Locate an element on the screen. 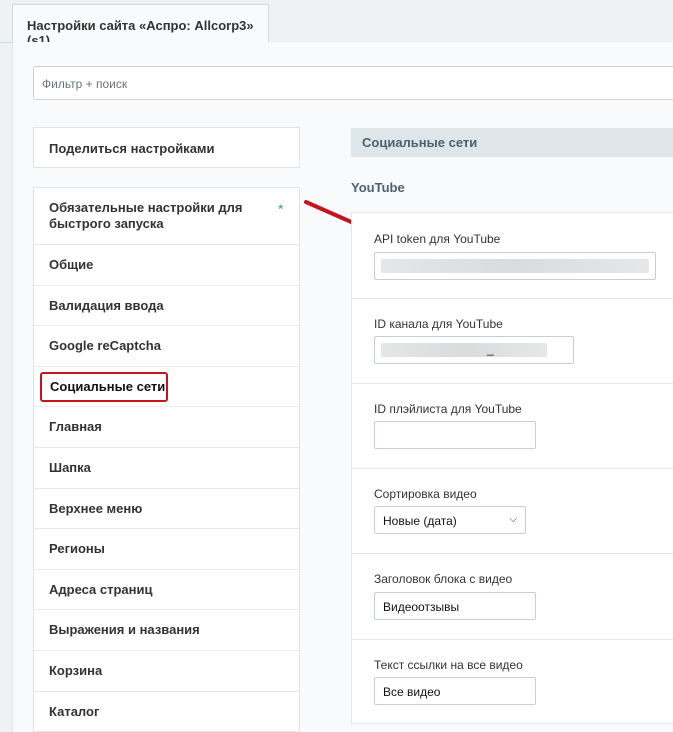 The height and width of the screenshot is (732, 673). menu-item-main: Главная is located at coordinates (166, 427).